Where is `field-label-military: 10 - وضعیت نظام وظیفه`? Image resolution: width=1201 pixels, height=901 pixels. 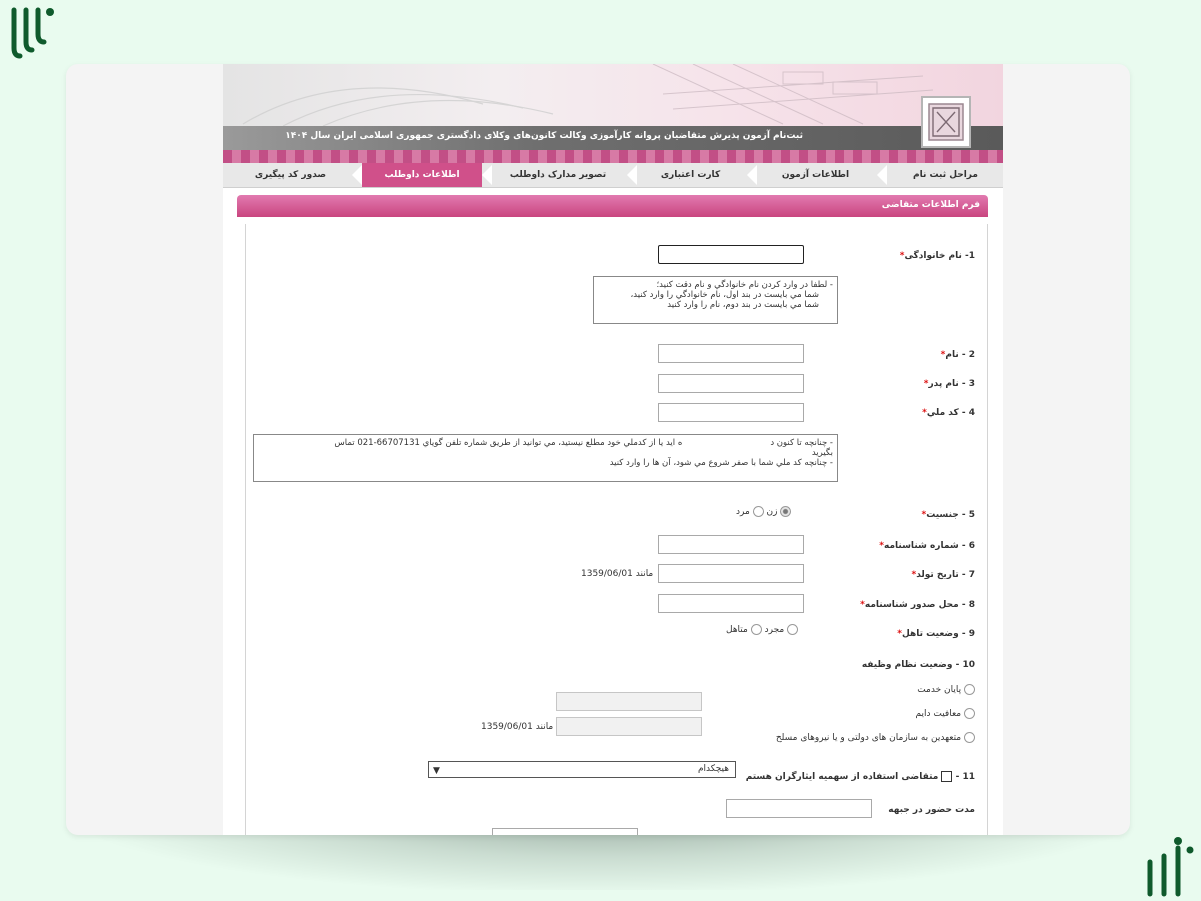
field-label-military: 10 - وضعیت نظام وظیفه is located at coordinates (918, 665).